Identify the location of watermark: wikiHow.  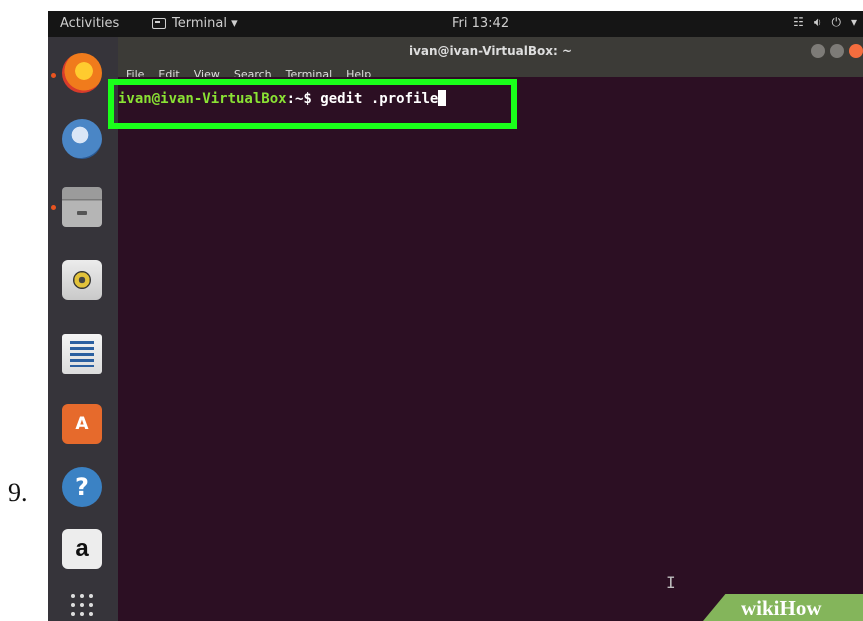
(783, 607).